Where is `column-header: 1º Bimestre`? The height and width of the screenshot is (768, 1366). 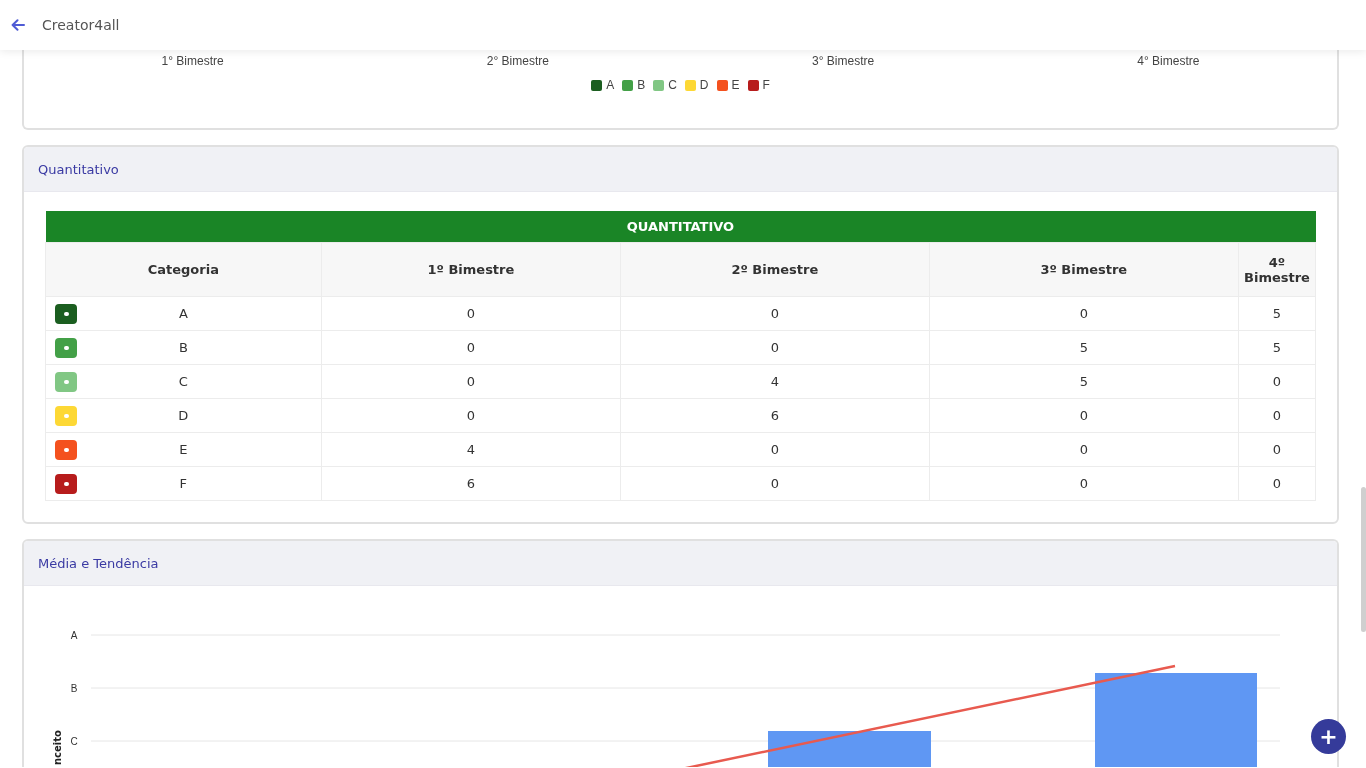
column-header: 1º Bimestre is located at coordinates (471, 269).